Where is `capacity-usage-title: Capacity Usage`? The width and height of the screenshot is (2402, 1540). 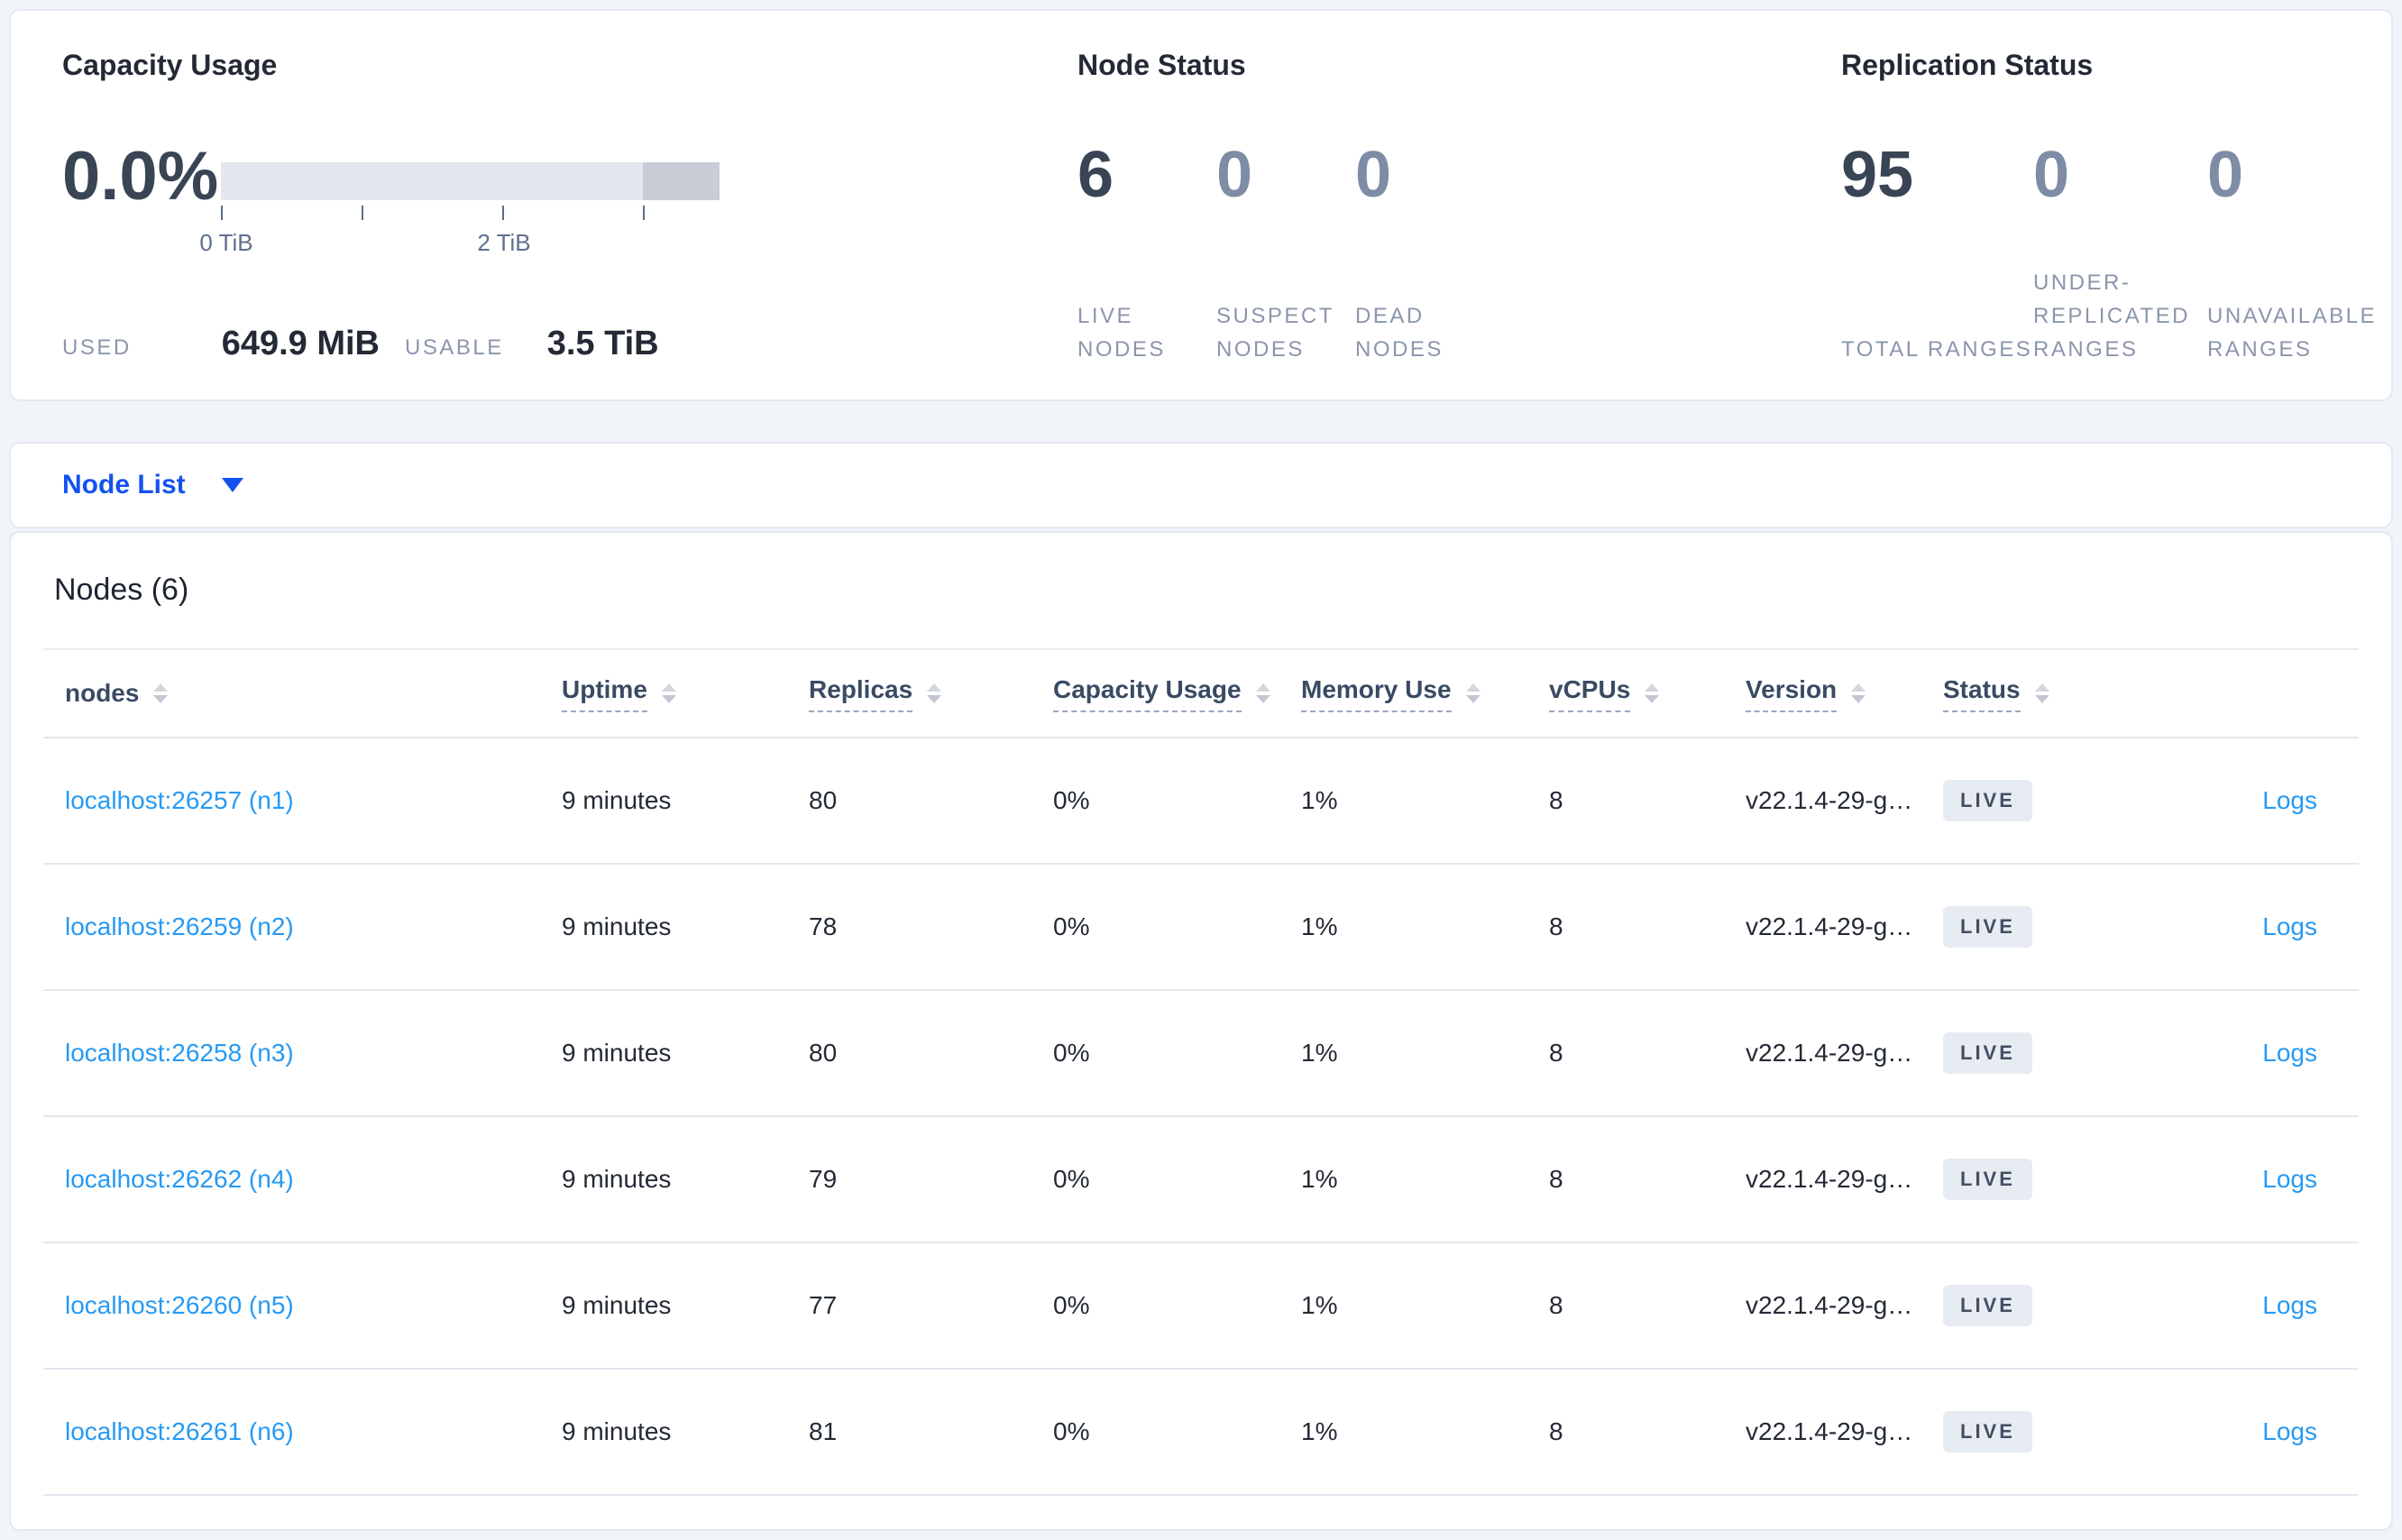
capacity-usage-title: Capacity Usage is located at coordinates (170, 65).